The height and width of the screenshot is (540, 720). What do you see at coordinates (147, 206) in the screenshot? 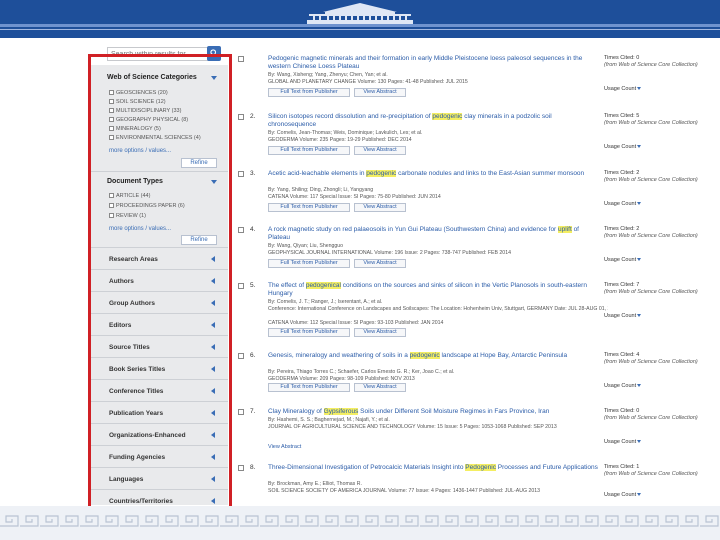
I see `facet-option: PROCEEDINGS PAPER (6)` at bounding box center [147, 206].